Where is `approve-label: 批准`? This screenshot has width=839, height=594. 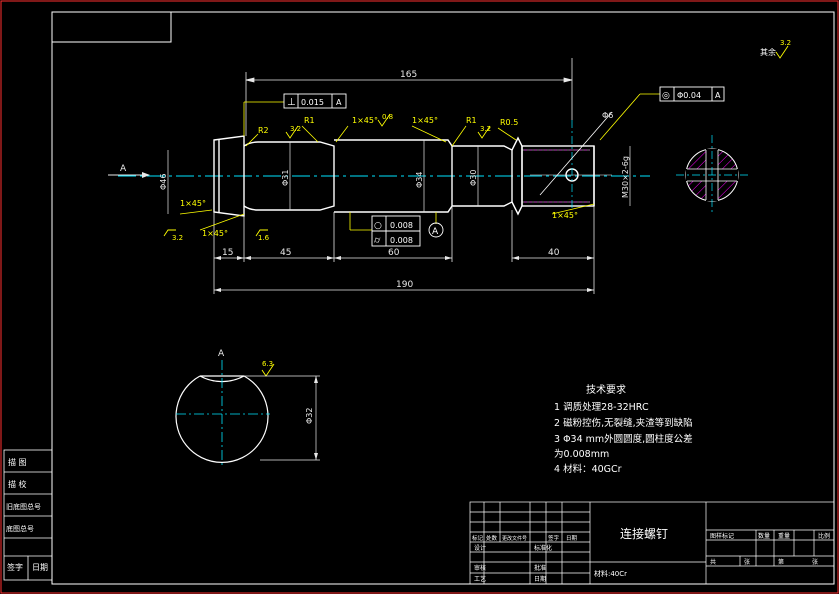 approve-label: 批准 is located at coordinates (540, 568).